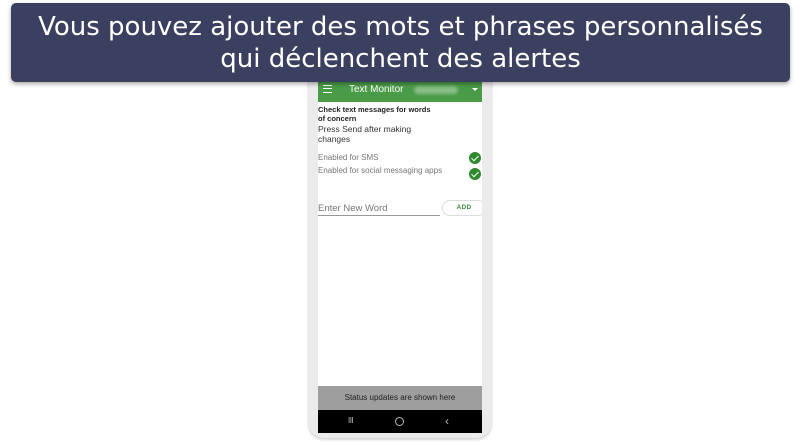 This screenshot has width=800, height=447. What do you see at coordinates (475, 89) in the screenshot?
I see `dropdown-arrow-icon` at bounding box center [475, 89].